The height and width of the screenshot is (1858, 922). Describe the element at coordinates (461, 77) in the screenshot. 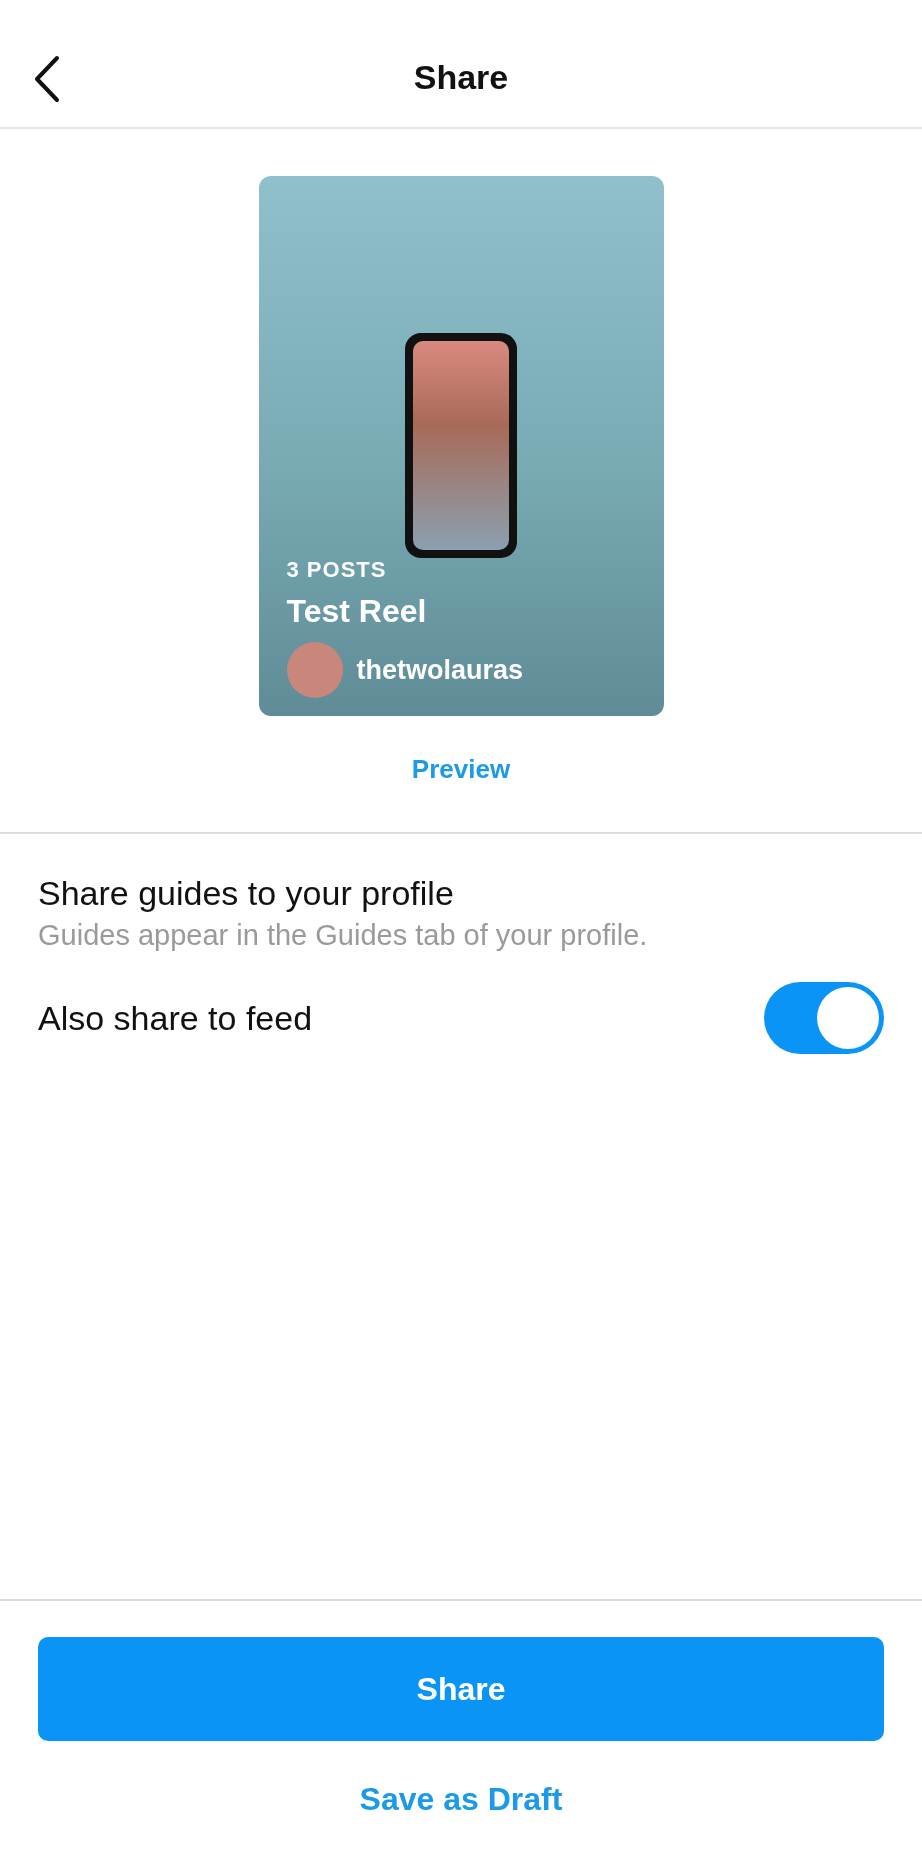

I see `screen-title: Share` at that location.